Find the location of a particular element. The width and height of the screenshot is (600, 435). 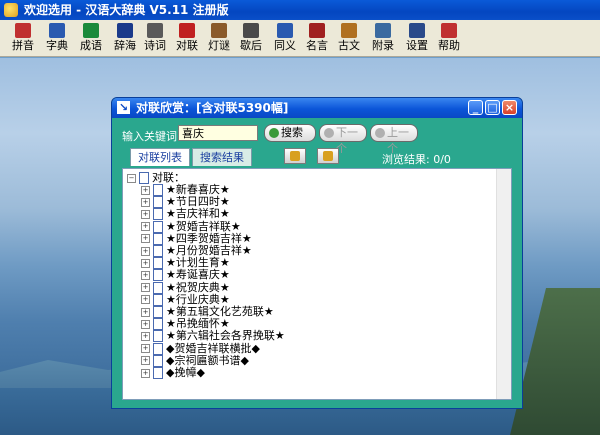

toolbar-label: 诗词 is located at coordinates (155, 45).